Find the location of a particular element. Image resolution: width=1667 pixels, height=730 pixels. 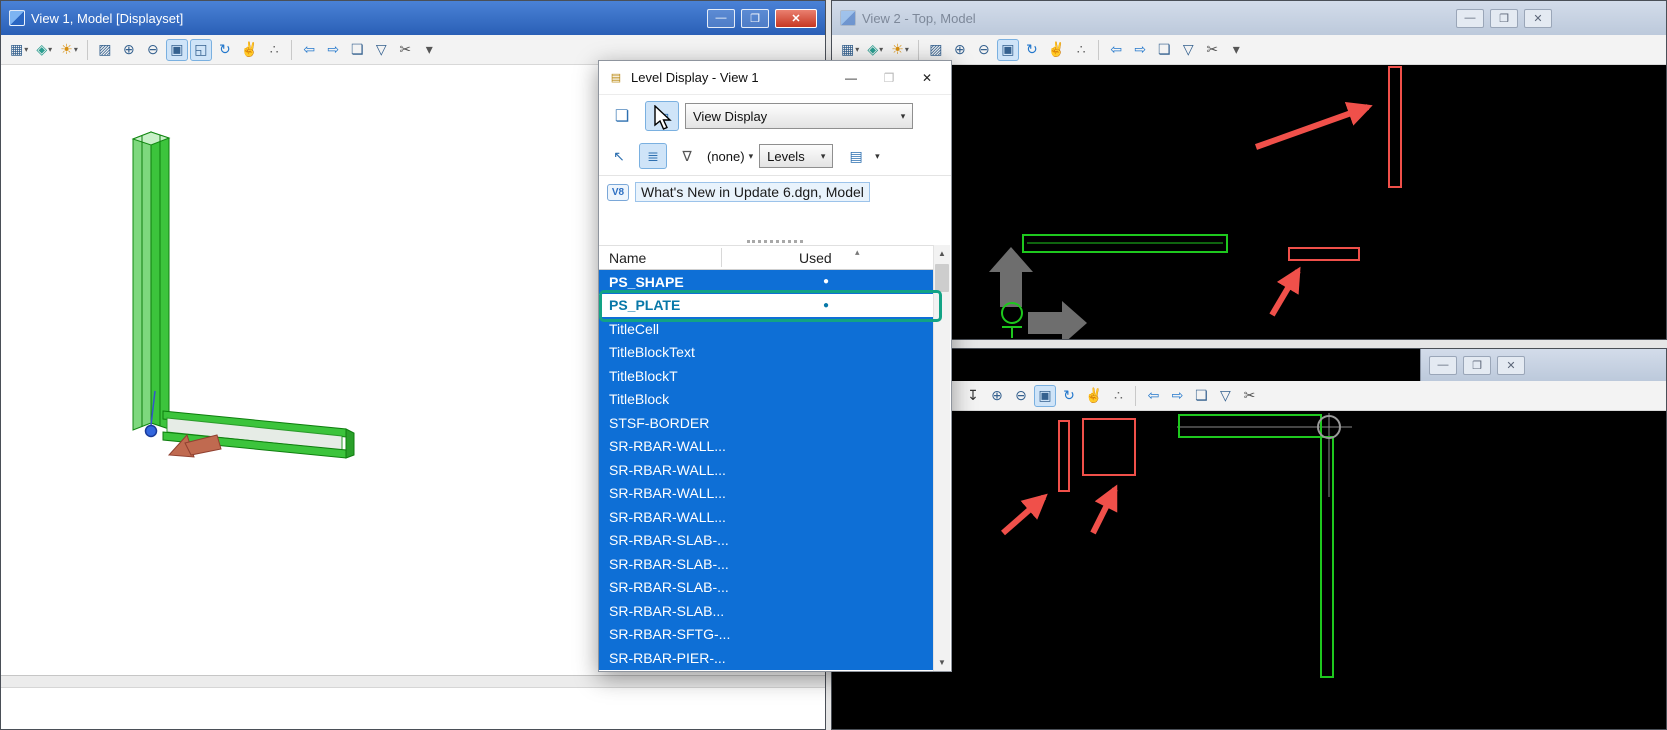

change-level-button: ↖ is located at coordinates (619, 156).